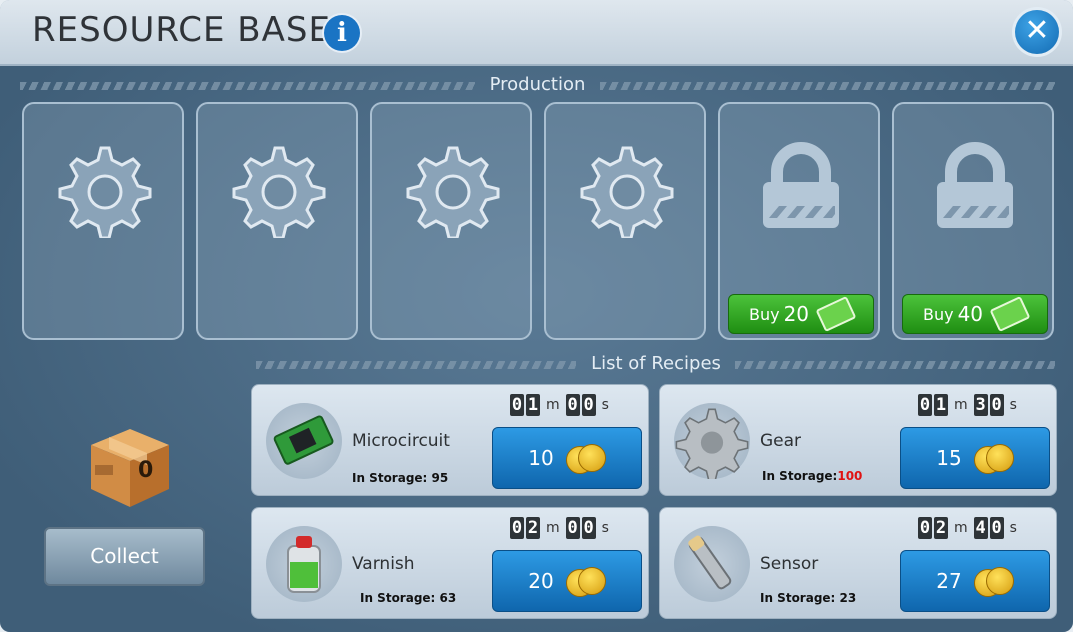  I want to click on buy-price: 40, so click(970, 314).